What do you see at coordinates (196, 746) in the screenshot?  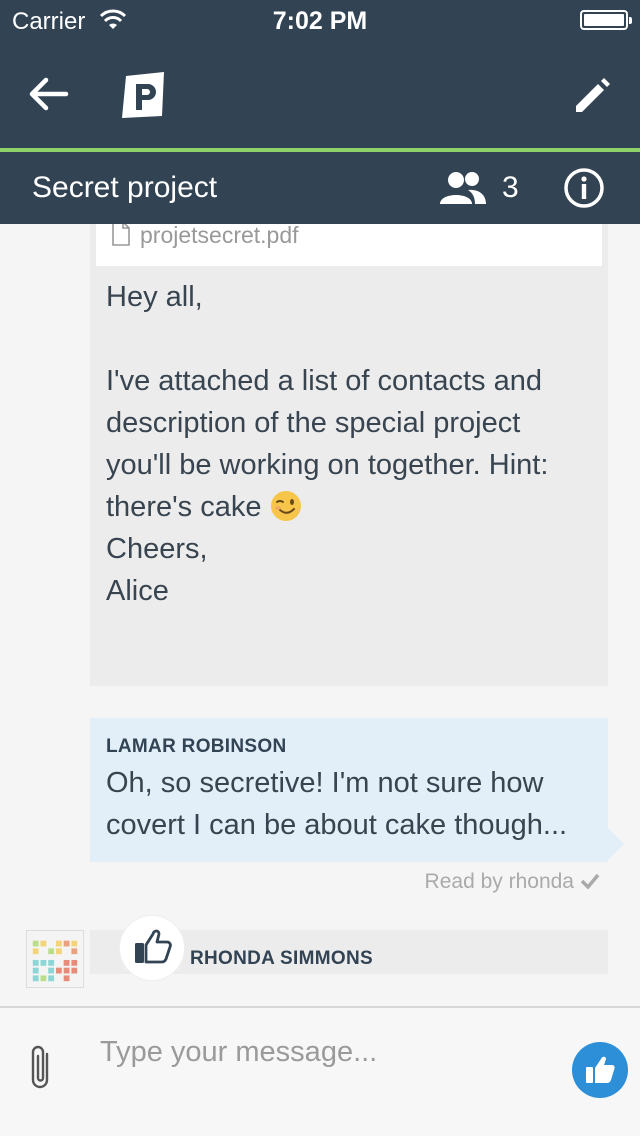 I see `sender-name: LAMAR ROBINSON` at bounding box center [196, 746].